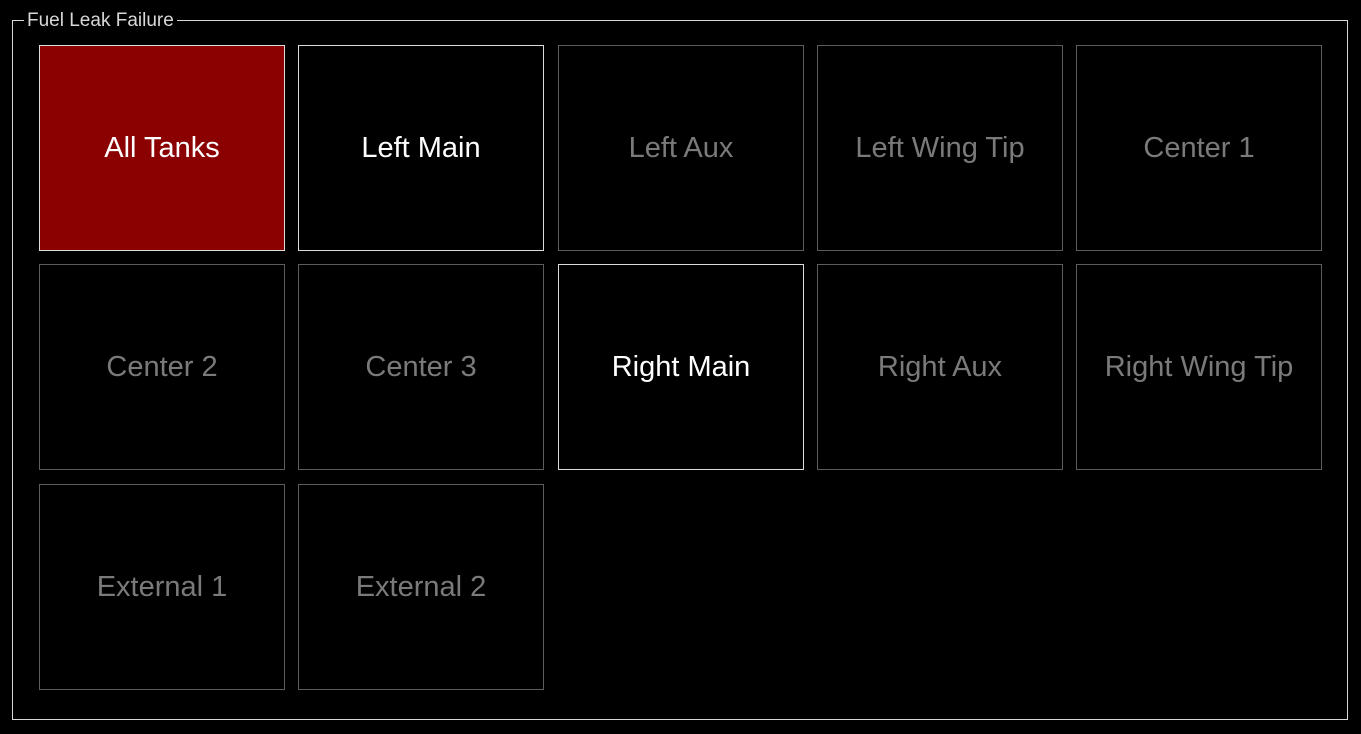  I want to click on tank-button-right-wing-tip: Right Wing Tip, so click(1199, 367).